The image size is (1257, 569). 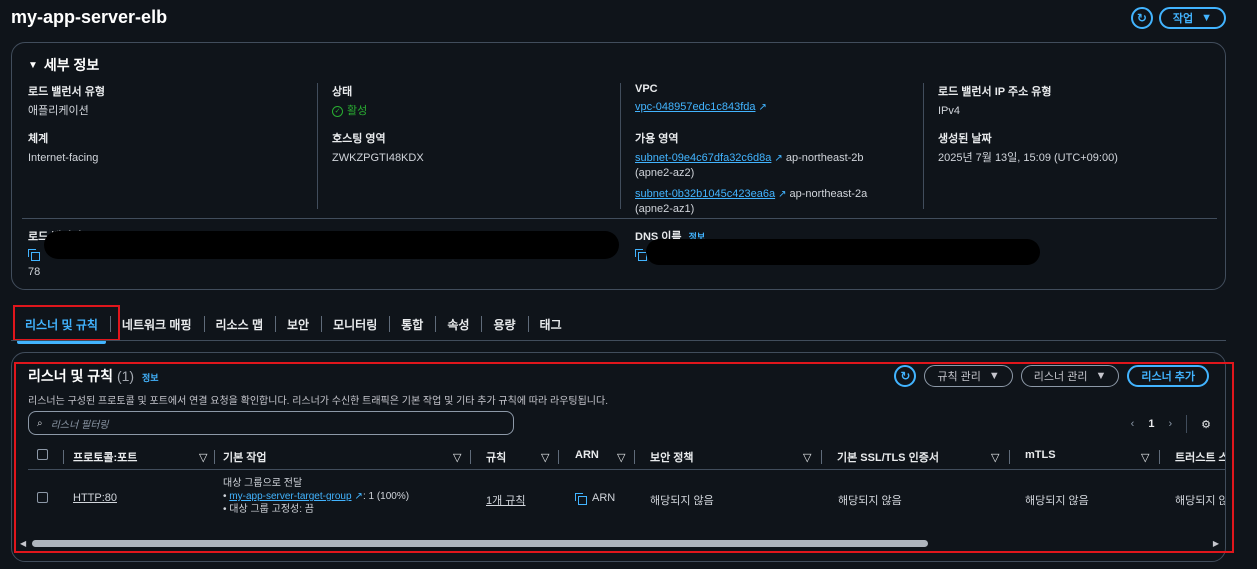 What do you see at coordinates (646, 89) in the screenshot?
I see `vpc-label: VPC` at bounding box center [646, 89].